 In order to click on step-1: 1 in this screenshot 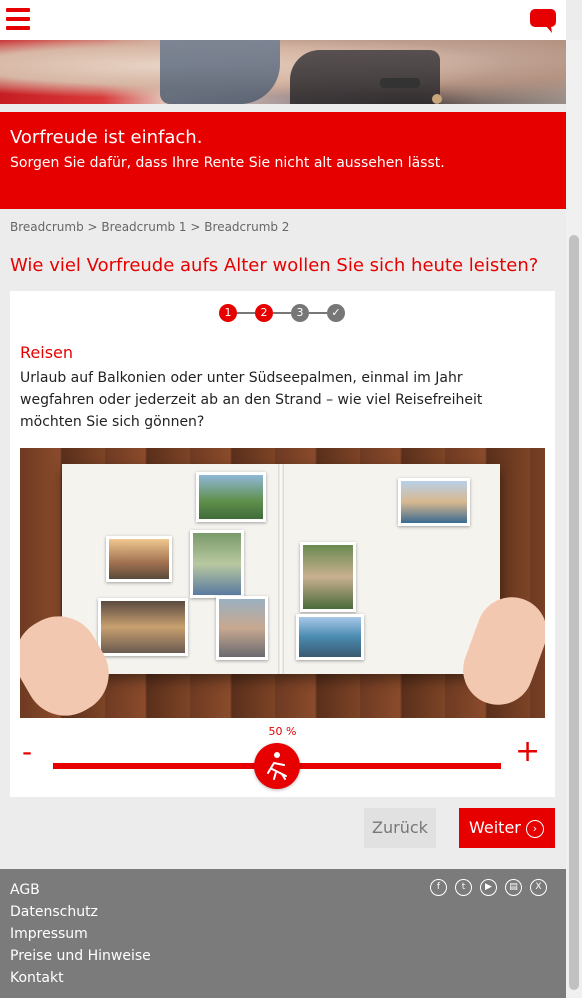, I will do `click(228, 313)`.